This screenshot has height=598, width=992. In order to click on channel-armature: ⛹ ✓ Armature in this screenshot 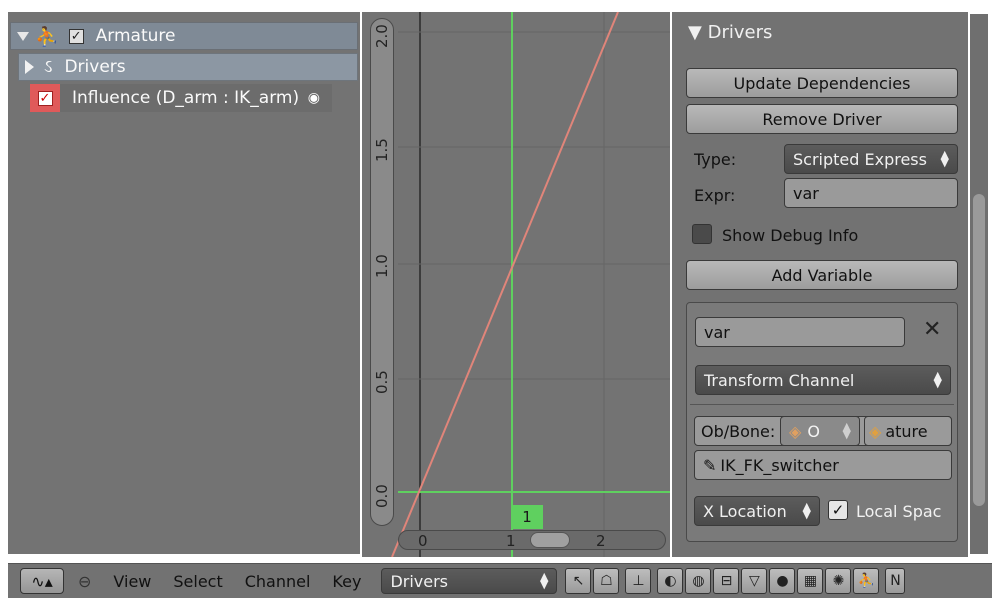, I will do `click(184, 36)`.